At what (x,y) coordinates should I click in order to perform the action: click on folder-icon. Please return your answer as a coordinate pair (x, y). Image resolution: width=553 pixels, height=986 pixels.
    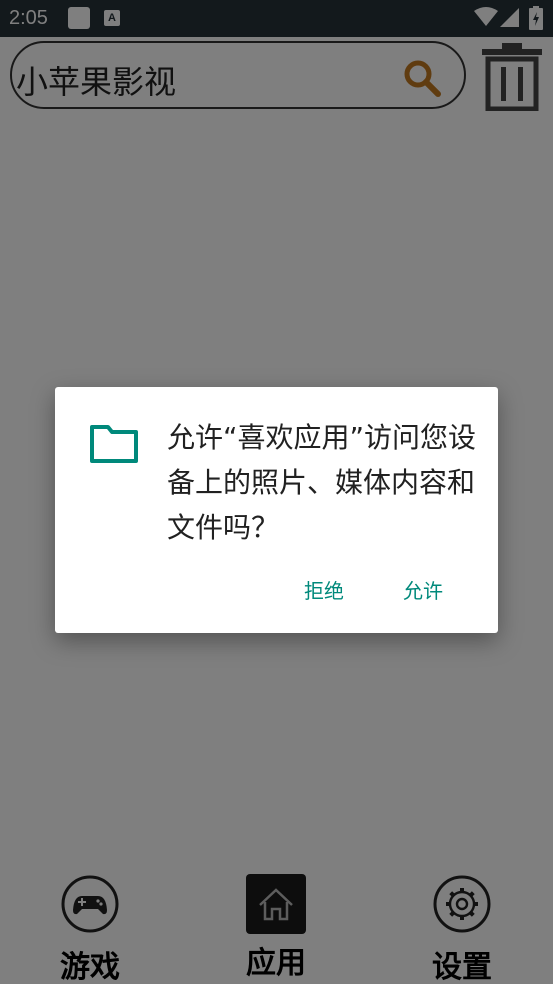
    Looking at the image, I should click on (114, 444).